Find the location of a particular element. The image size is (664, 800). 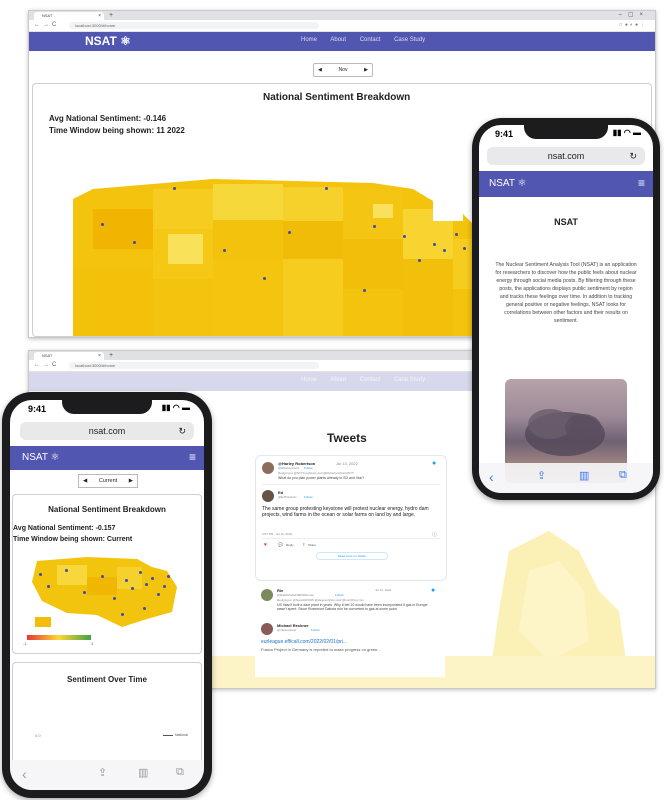

window-controls: –▢× is located at coordinates (633, 15).